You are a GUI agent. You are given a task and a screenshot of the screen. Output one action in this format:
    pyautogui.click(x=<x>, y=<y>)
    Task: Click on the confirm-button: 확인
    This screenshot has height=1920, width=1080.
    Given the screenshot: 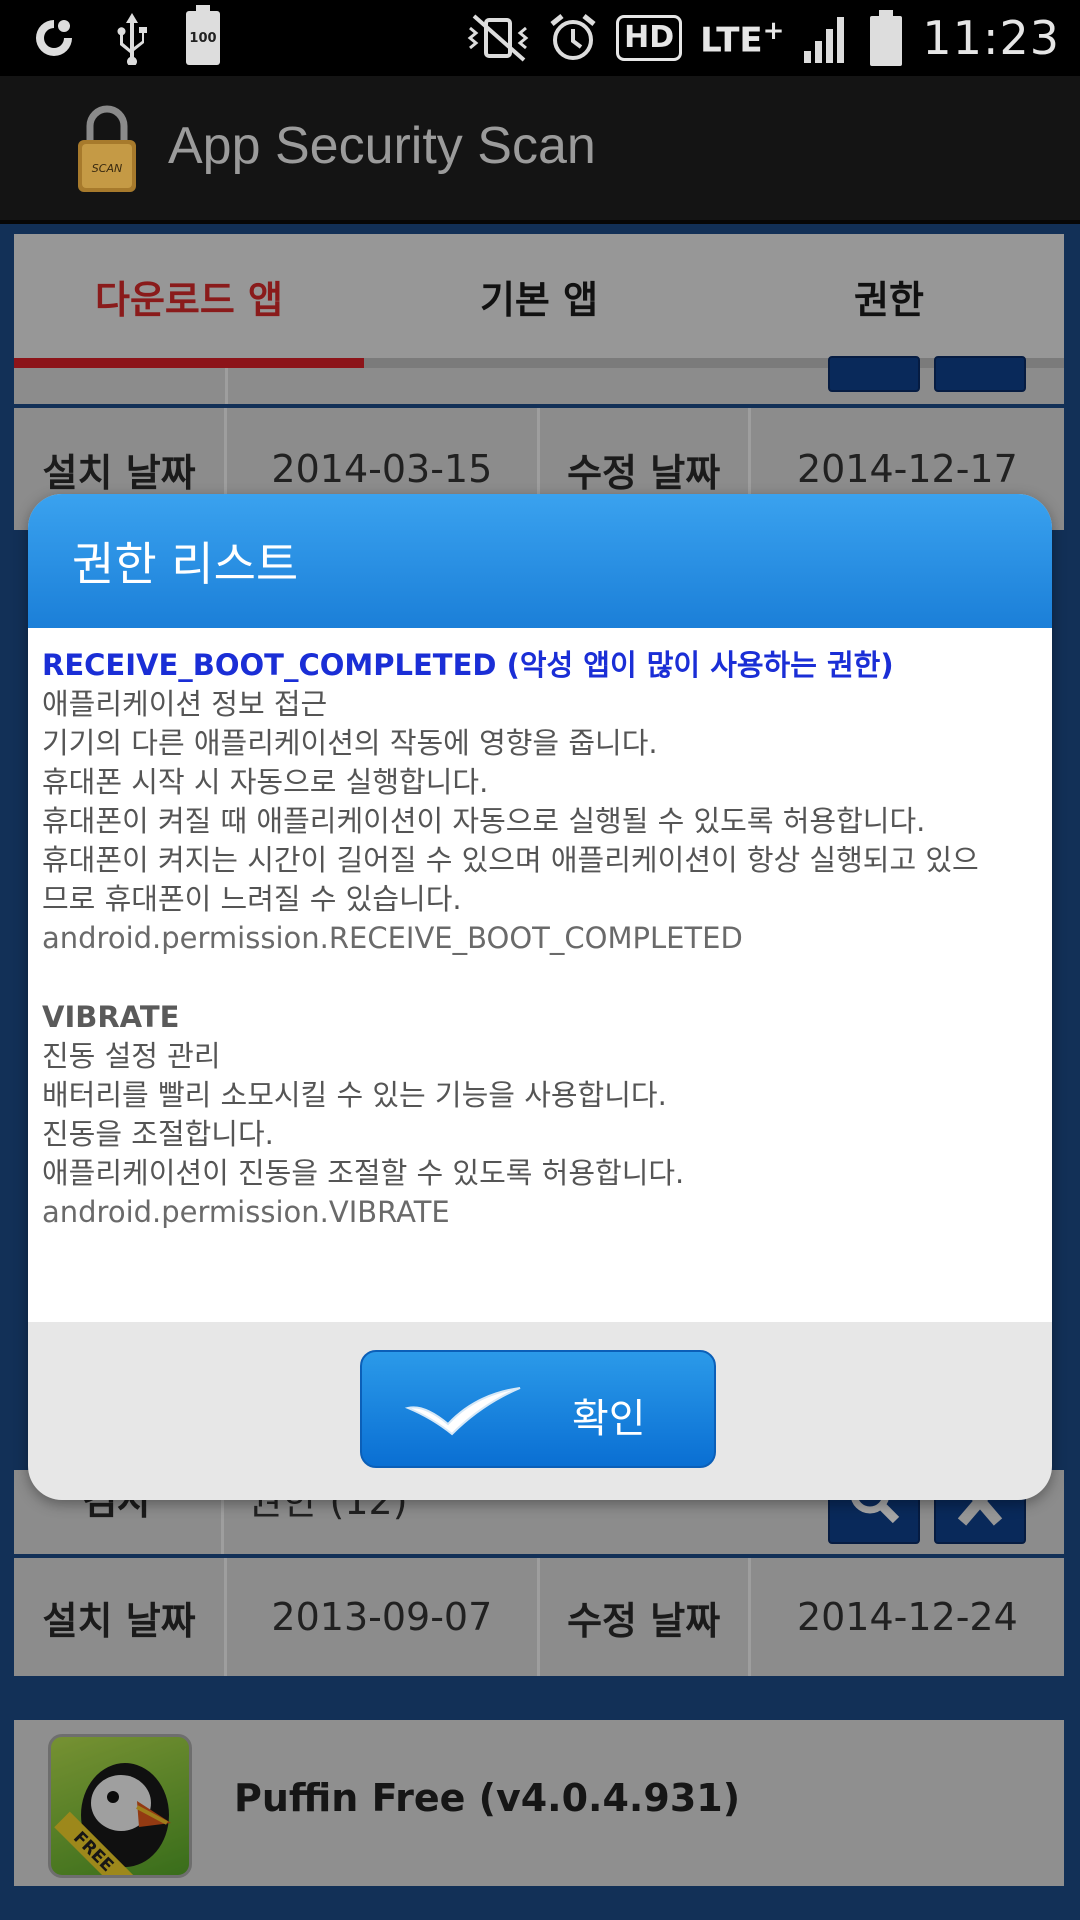 What is the action you would take?
    pyautogui.click(x=538, y=1409)
    